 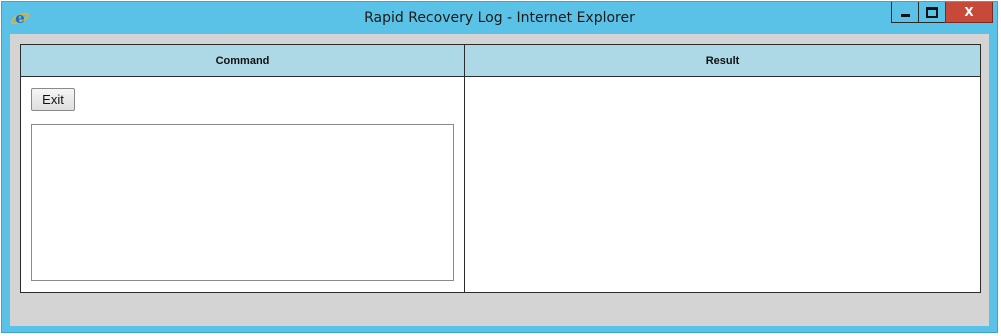 What do you see at coordinates (53, 99) in the screenshot?
I see `exit-button: Exit` at bounding box center [53, 99].